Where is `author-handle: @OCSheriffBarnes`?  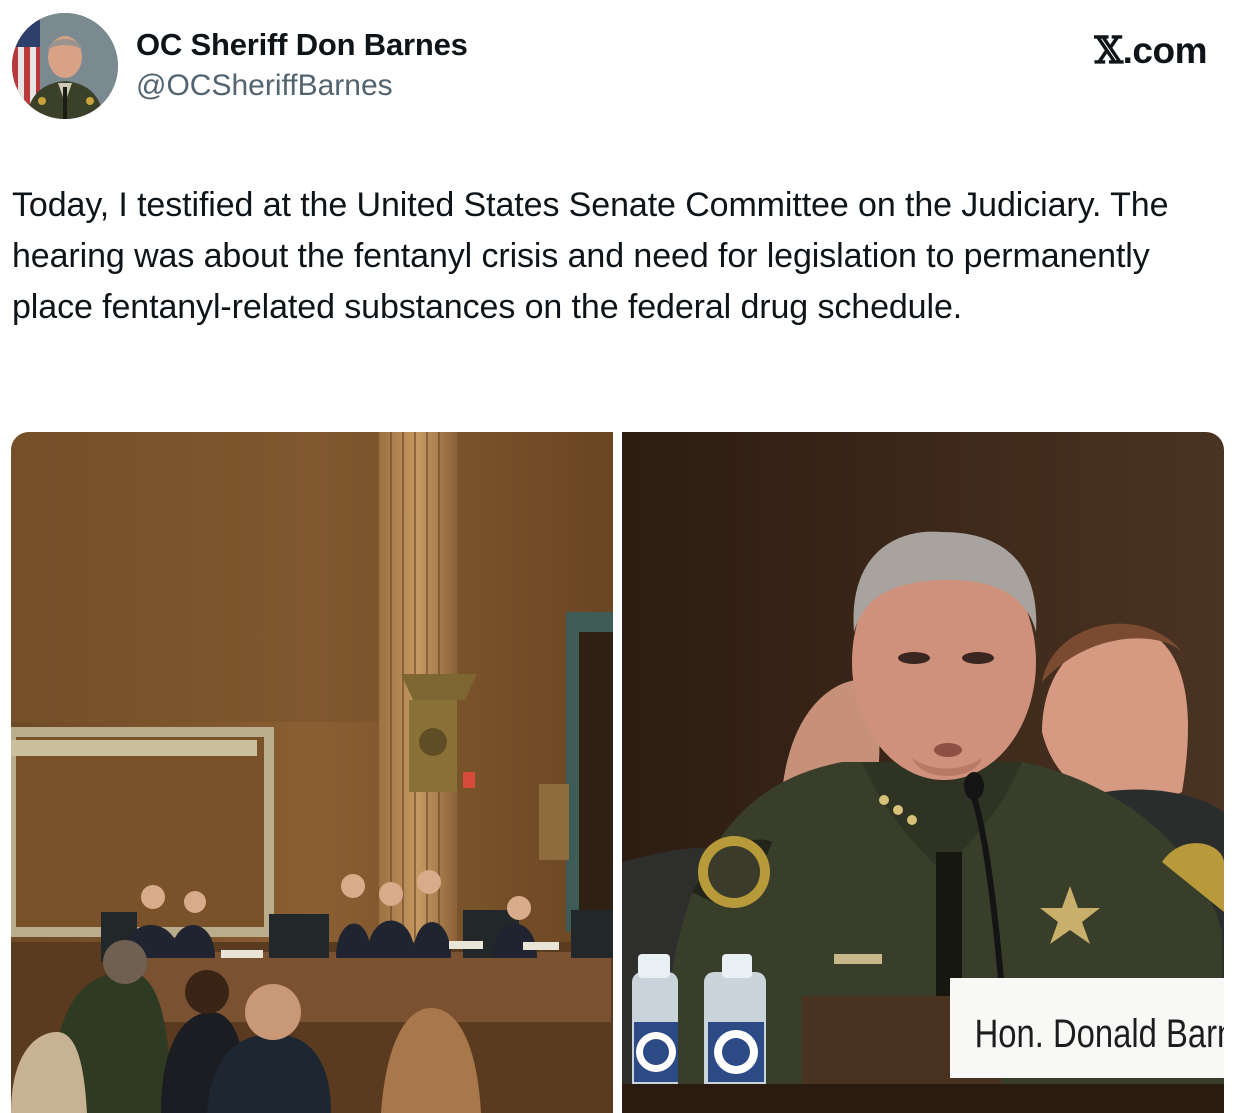 author-handle: @OCSheriffBarnes is located at coordinates (264, 86).